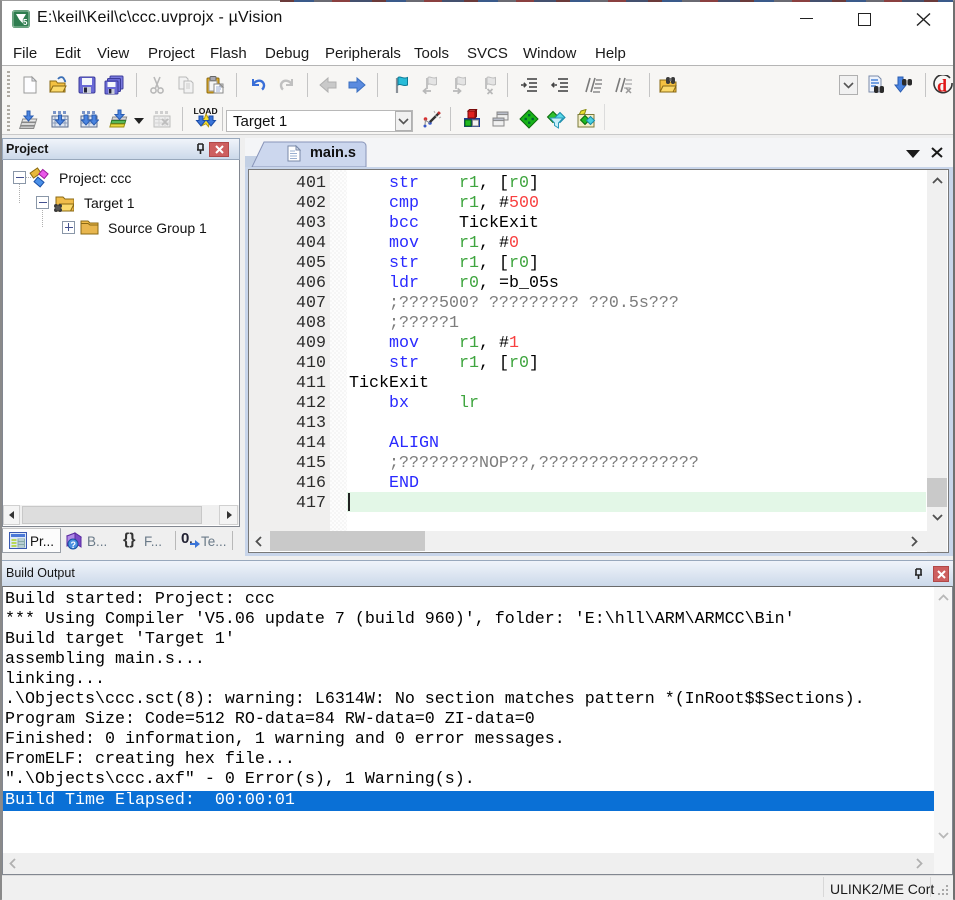 This screenshot has height=900, width=955. What do you see at coordinates (942, 86) in the screenshot?
I see `svg-text: d` at bounding box center [942, 86].